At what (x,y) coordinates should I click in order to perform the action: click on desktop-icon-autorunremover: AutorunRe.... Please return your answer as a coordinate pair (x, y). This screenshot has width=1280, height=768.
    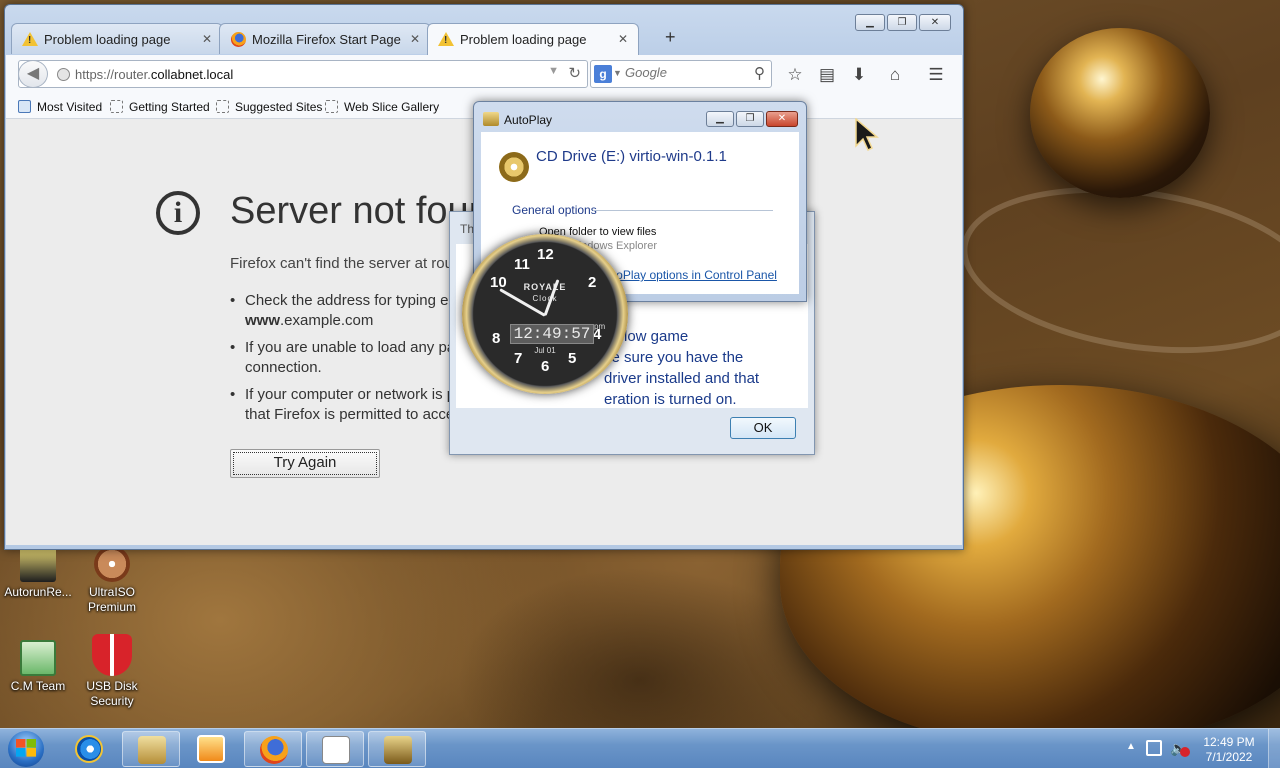
    Looking at the image, I should click on (38, 573).